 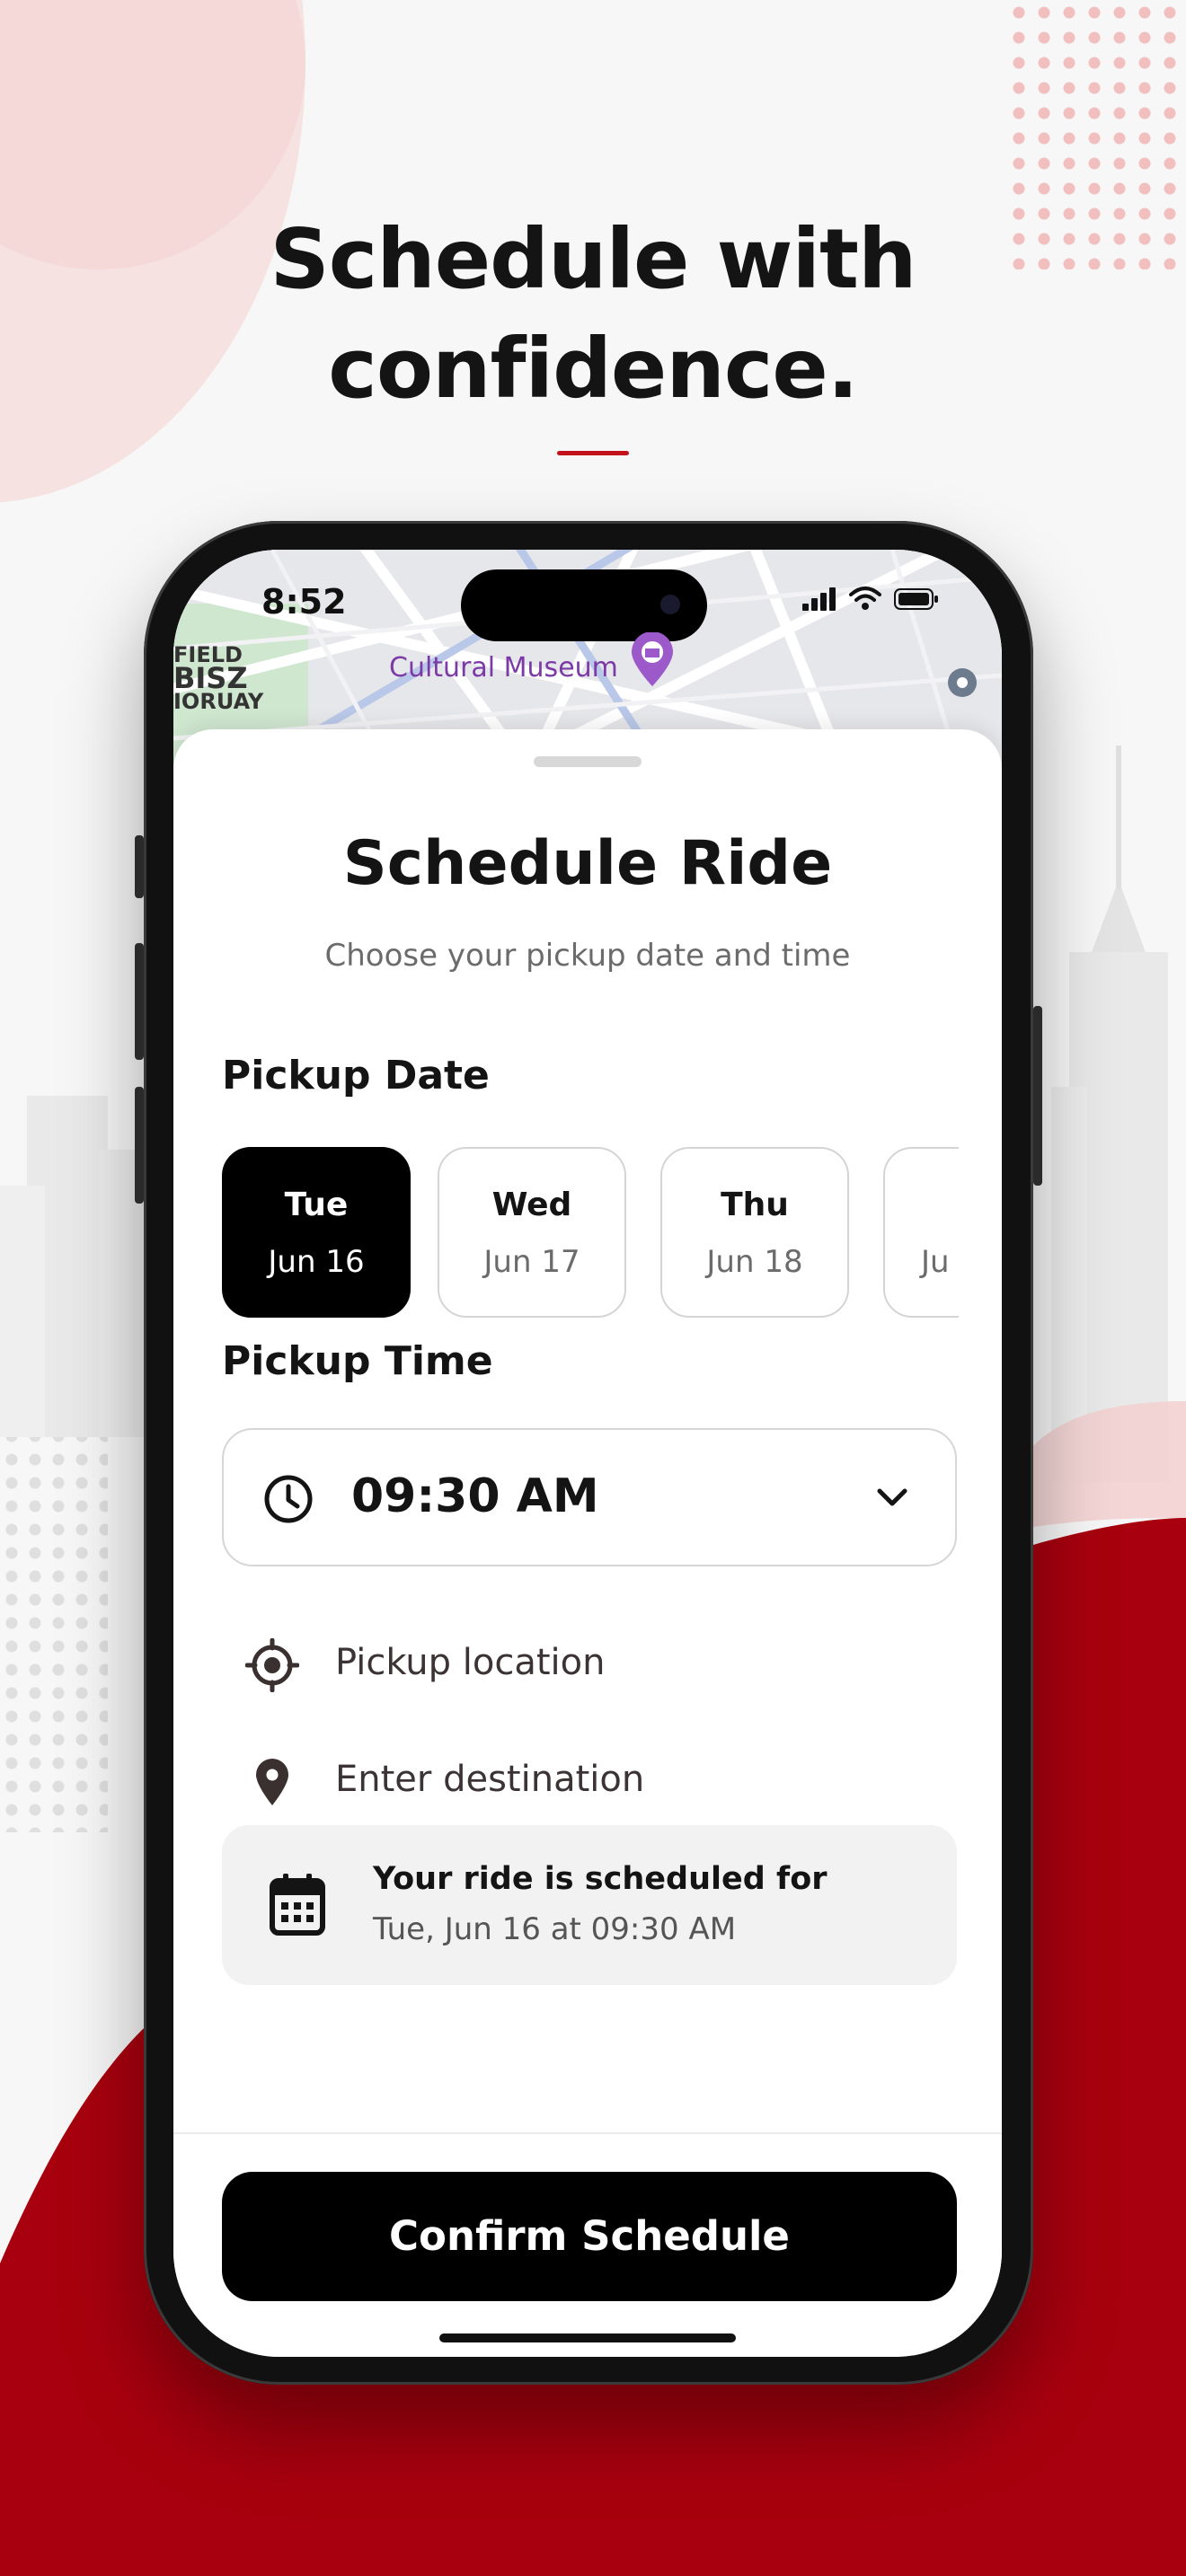 What do you see at coordinates (652, 660) in the screenshot?
I see `museum-pin-icon` at bounding box center [652, 660].